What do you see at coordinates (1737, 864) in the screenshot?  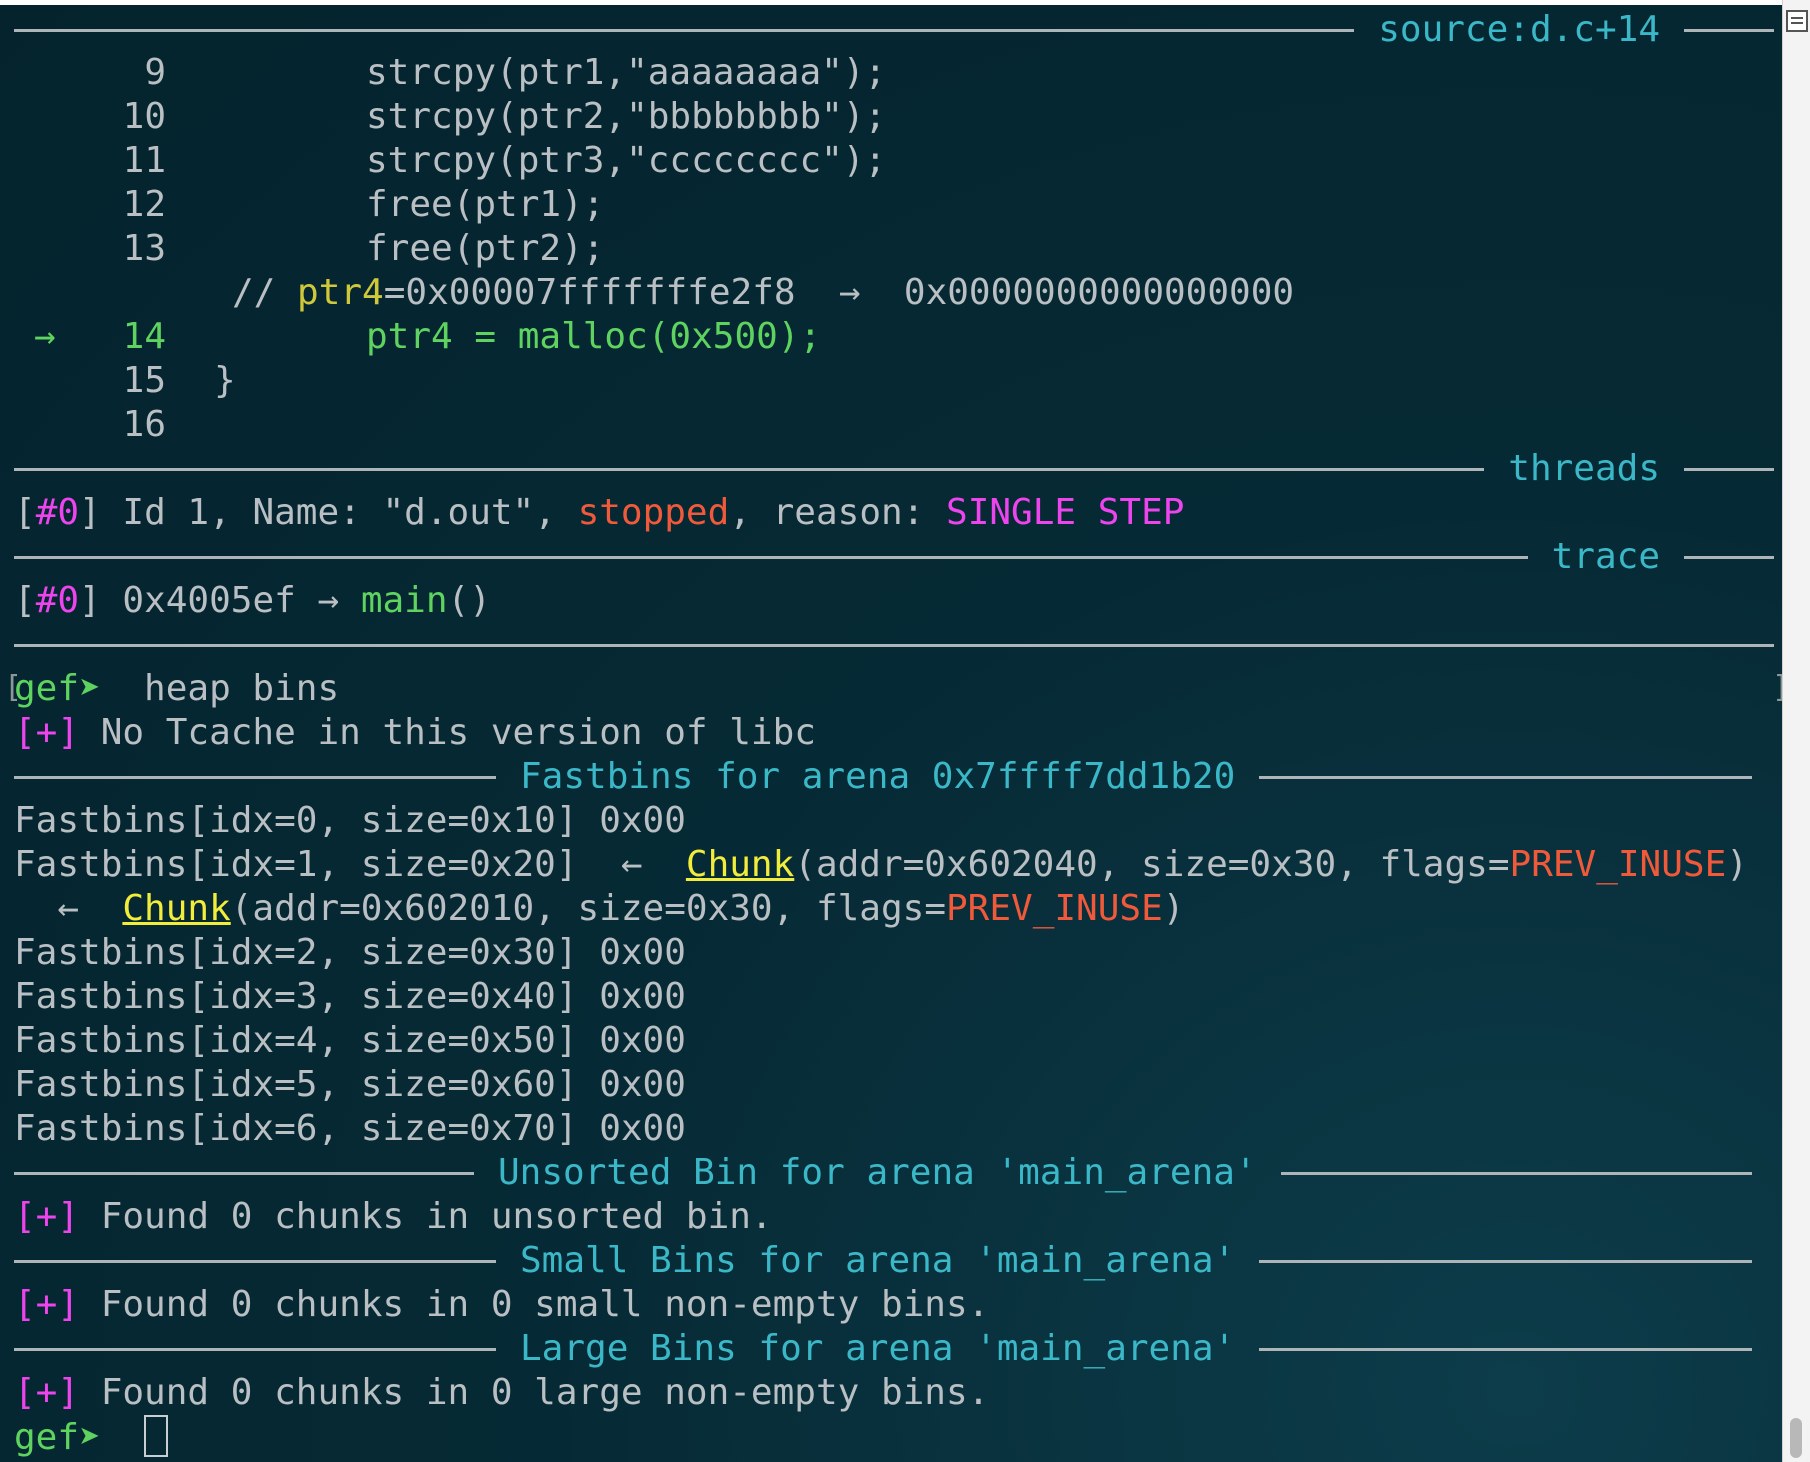 I see `close-paren: )` at bounding box center [1737, 864].